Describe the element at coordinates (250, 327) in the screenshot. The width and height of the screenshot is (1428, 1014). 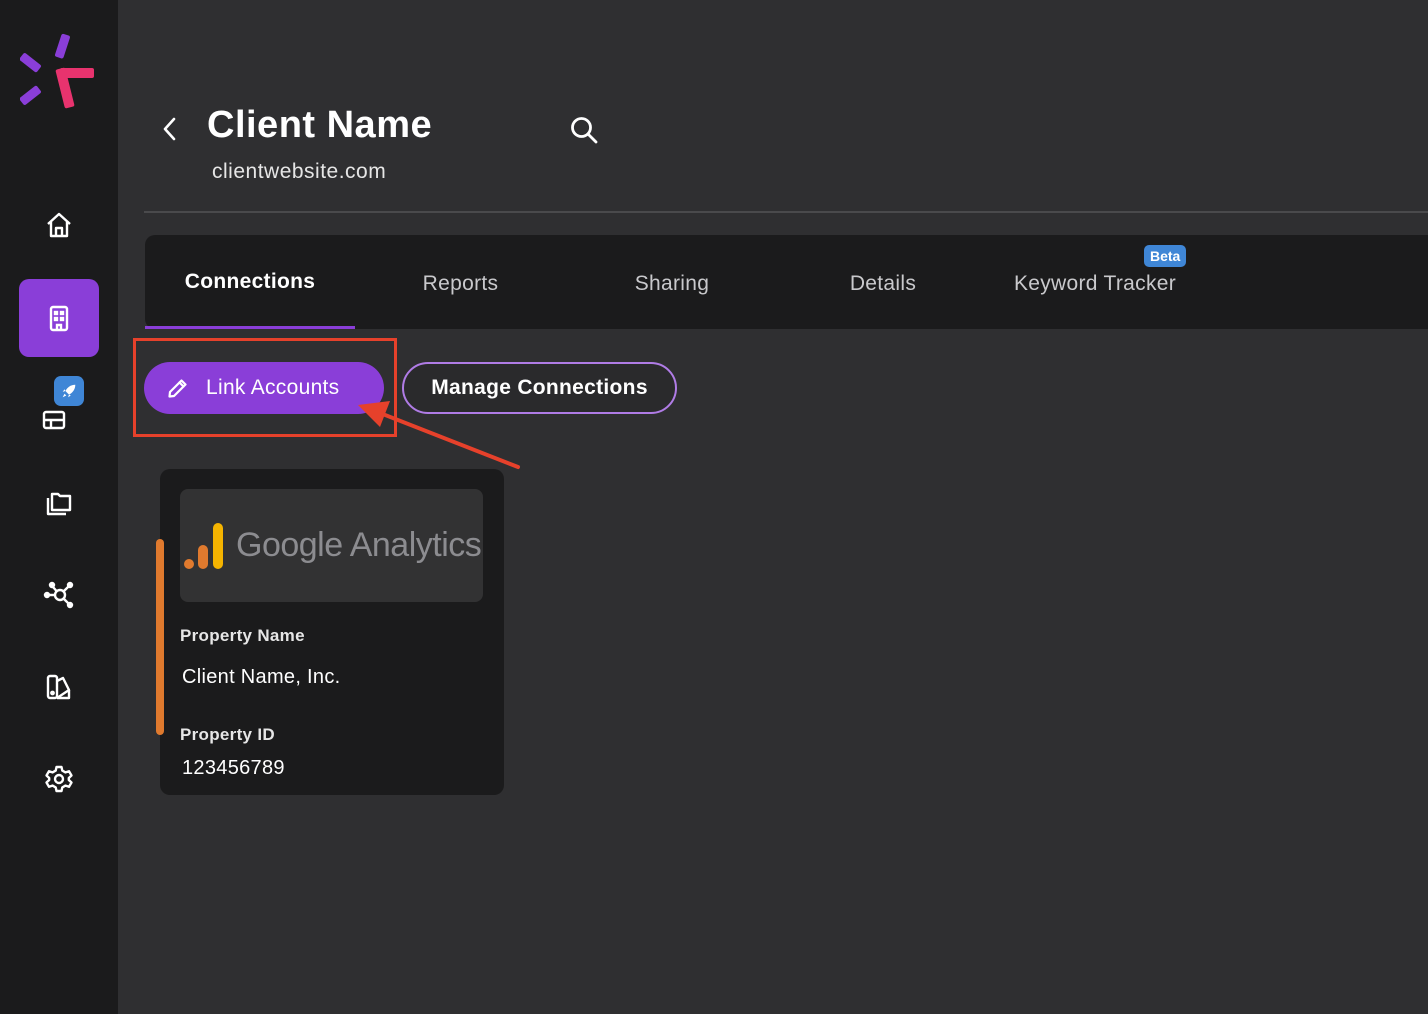
I see `active-tab-indicator` at that location.